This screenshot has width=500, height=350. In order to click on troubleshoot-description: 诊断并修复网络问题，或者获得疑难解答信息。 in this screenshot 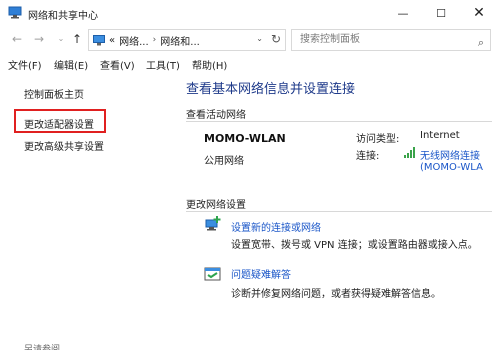, I will do `click(336, 294)`.